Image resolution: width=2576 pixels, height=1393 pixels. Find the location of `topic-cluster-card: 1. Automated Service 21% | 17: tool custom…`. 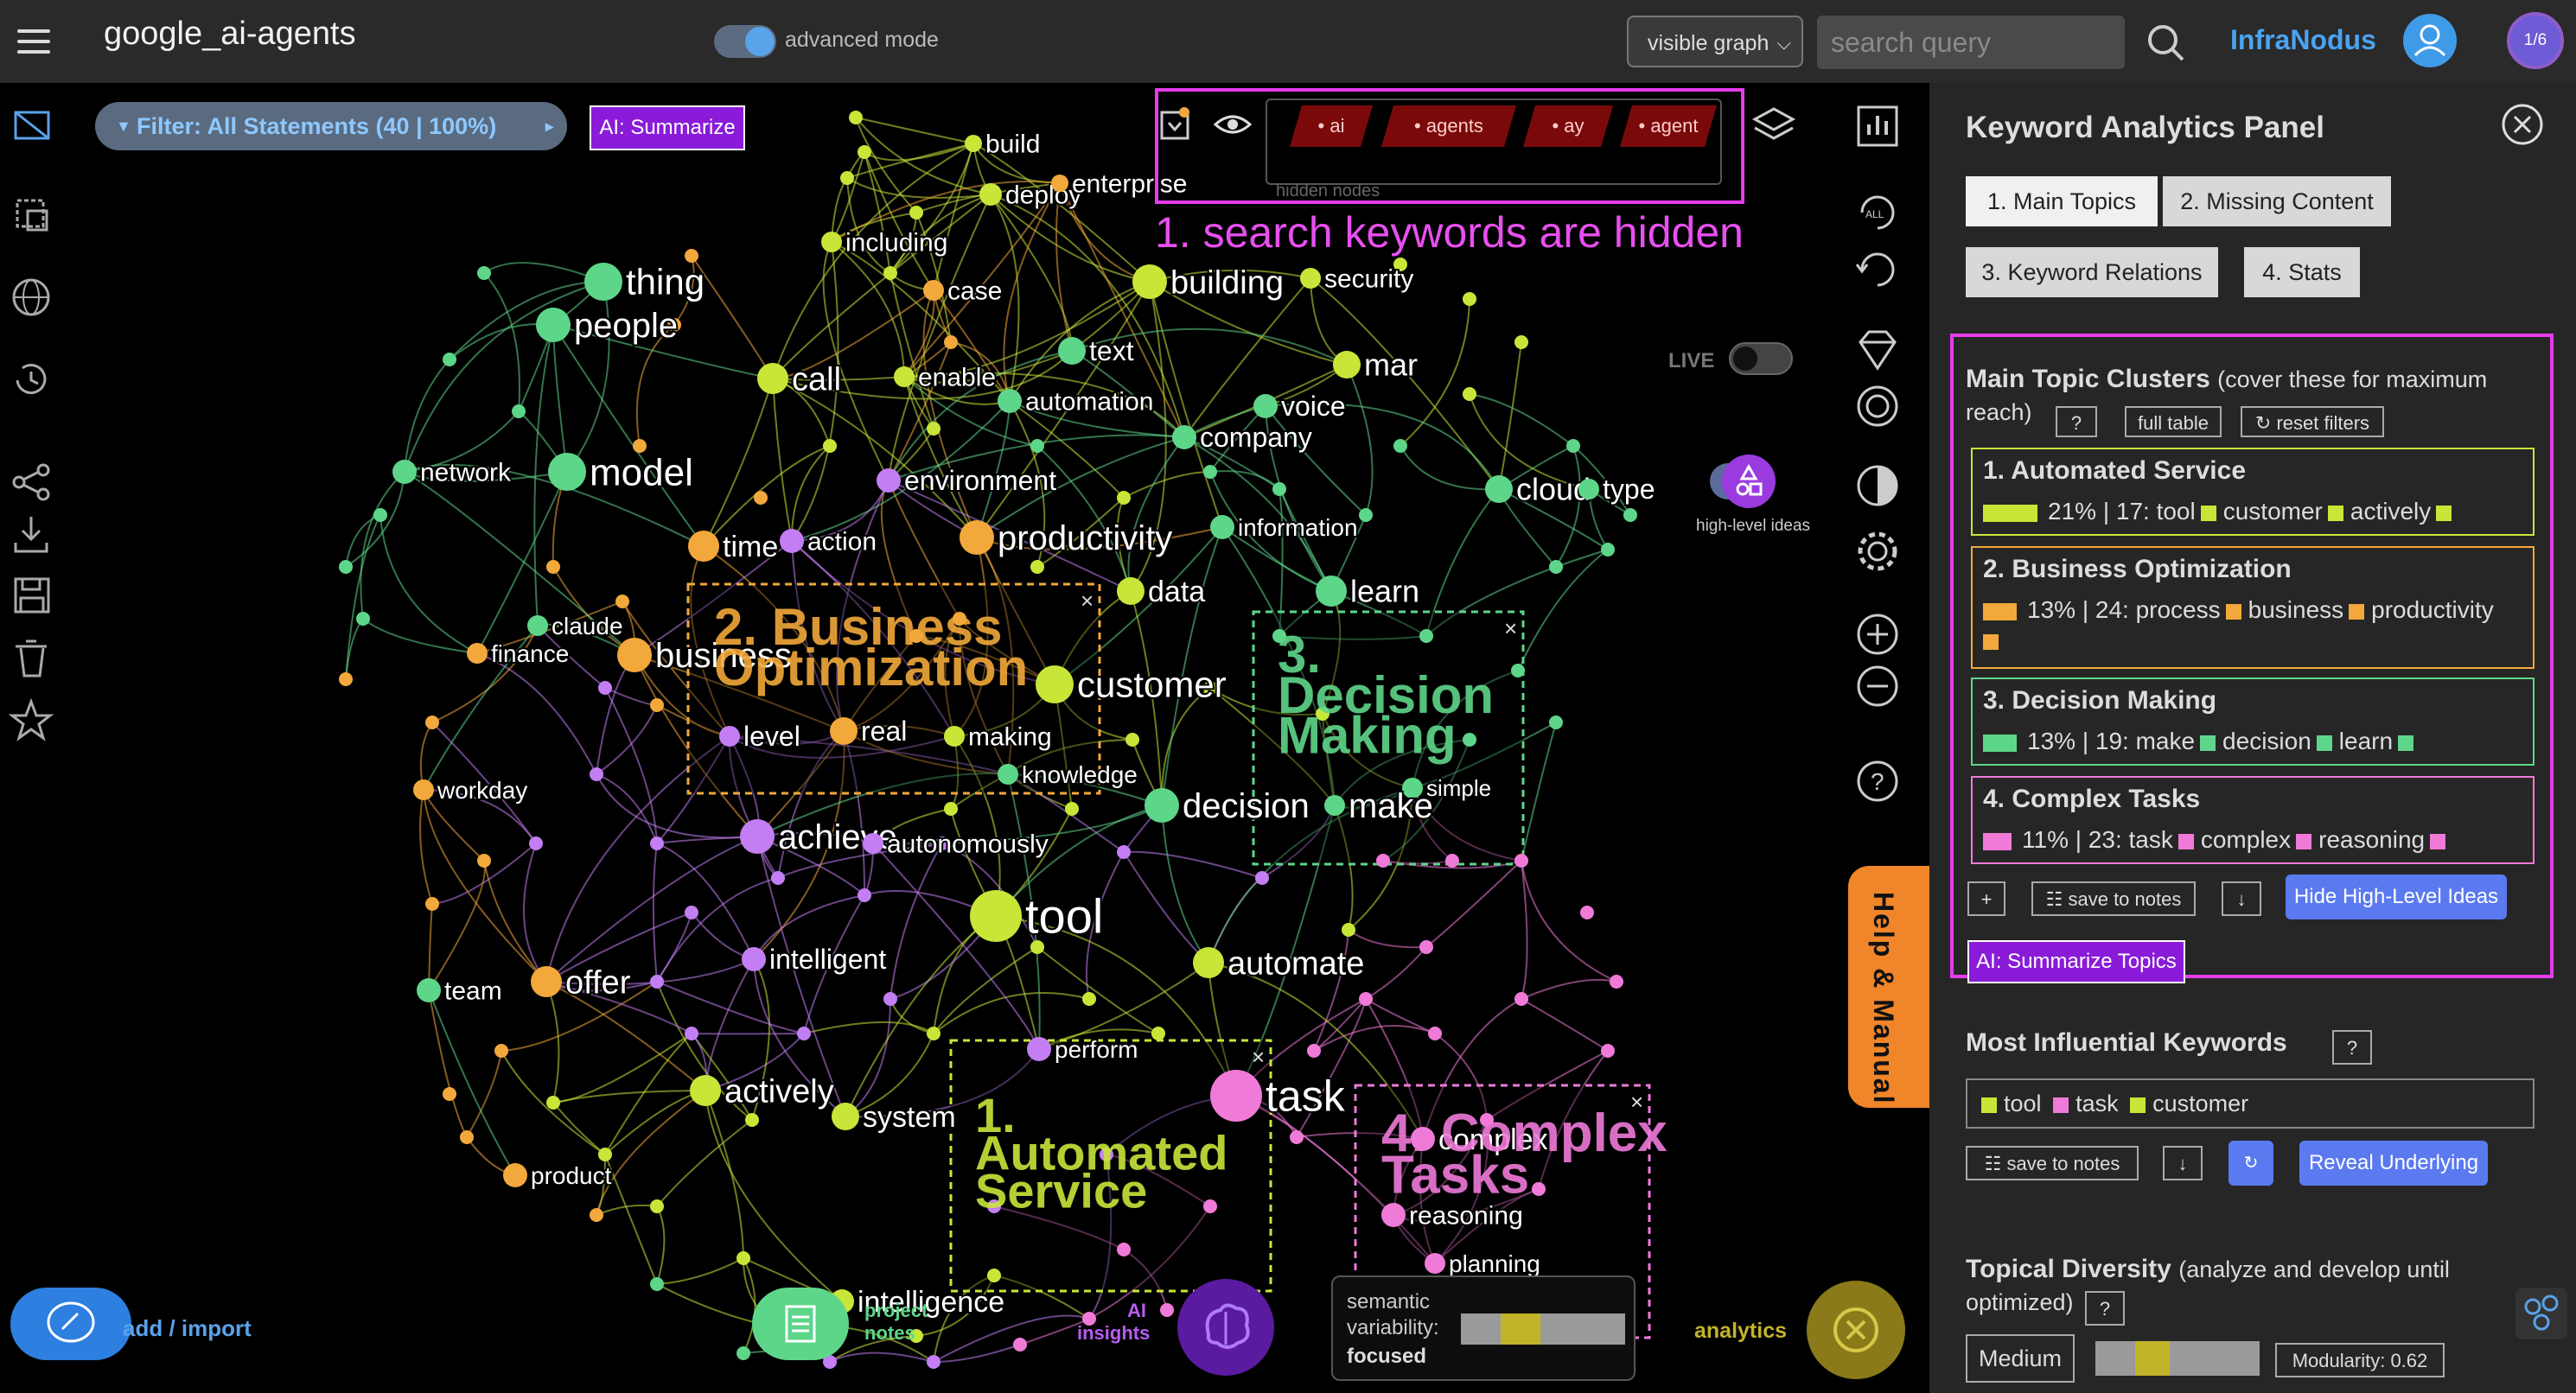

topic-cluster-card: 1. Automated Service 21% | 17: tool custom… is located at coordinates (2253, 492).